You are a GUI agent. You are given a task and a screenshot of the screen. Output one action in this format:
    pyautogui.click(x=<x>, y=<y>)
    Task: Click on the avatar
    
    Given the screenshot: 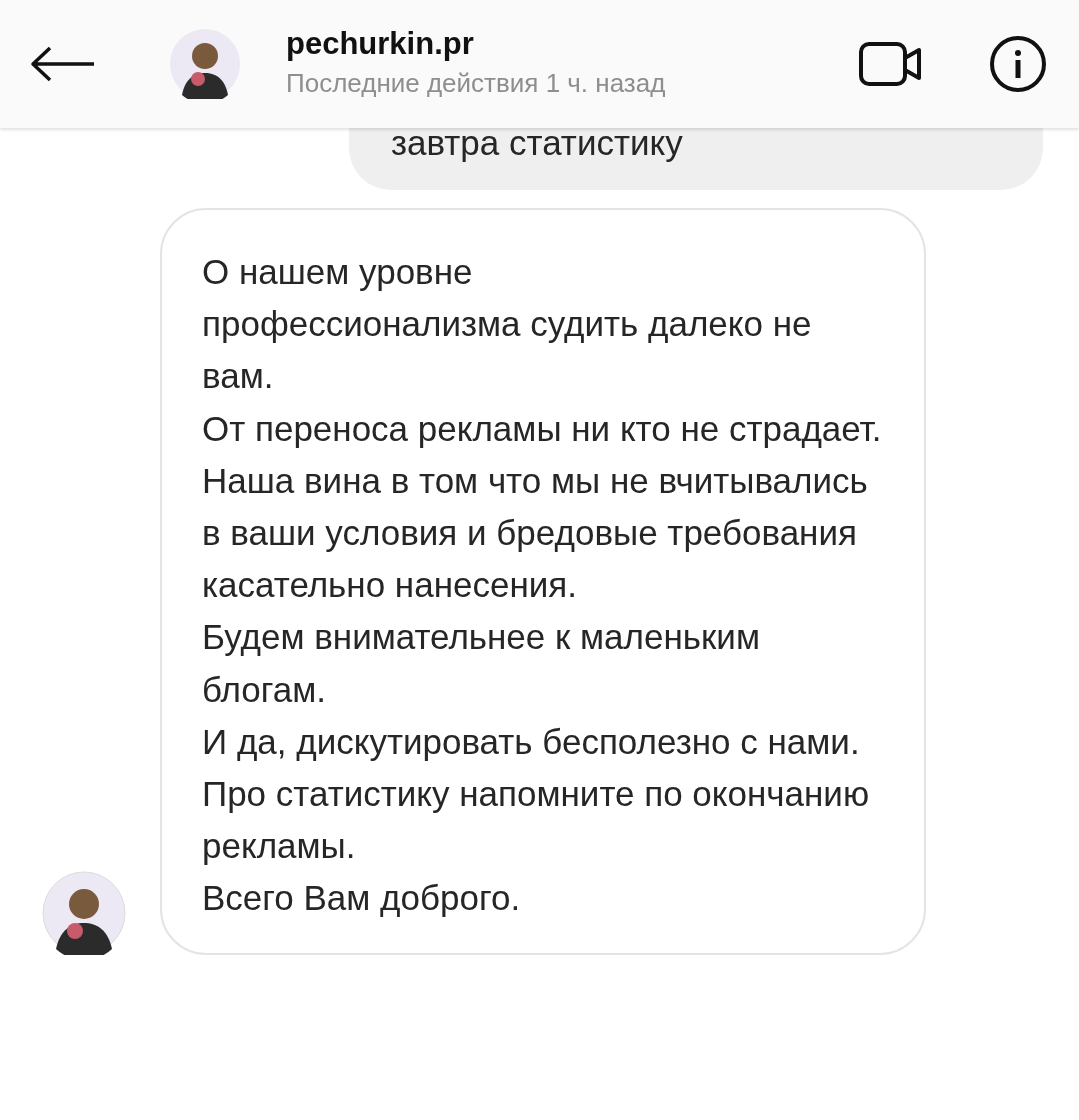 What is the action you would take?
    pyautogui.click(x=205, y=64)
    